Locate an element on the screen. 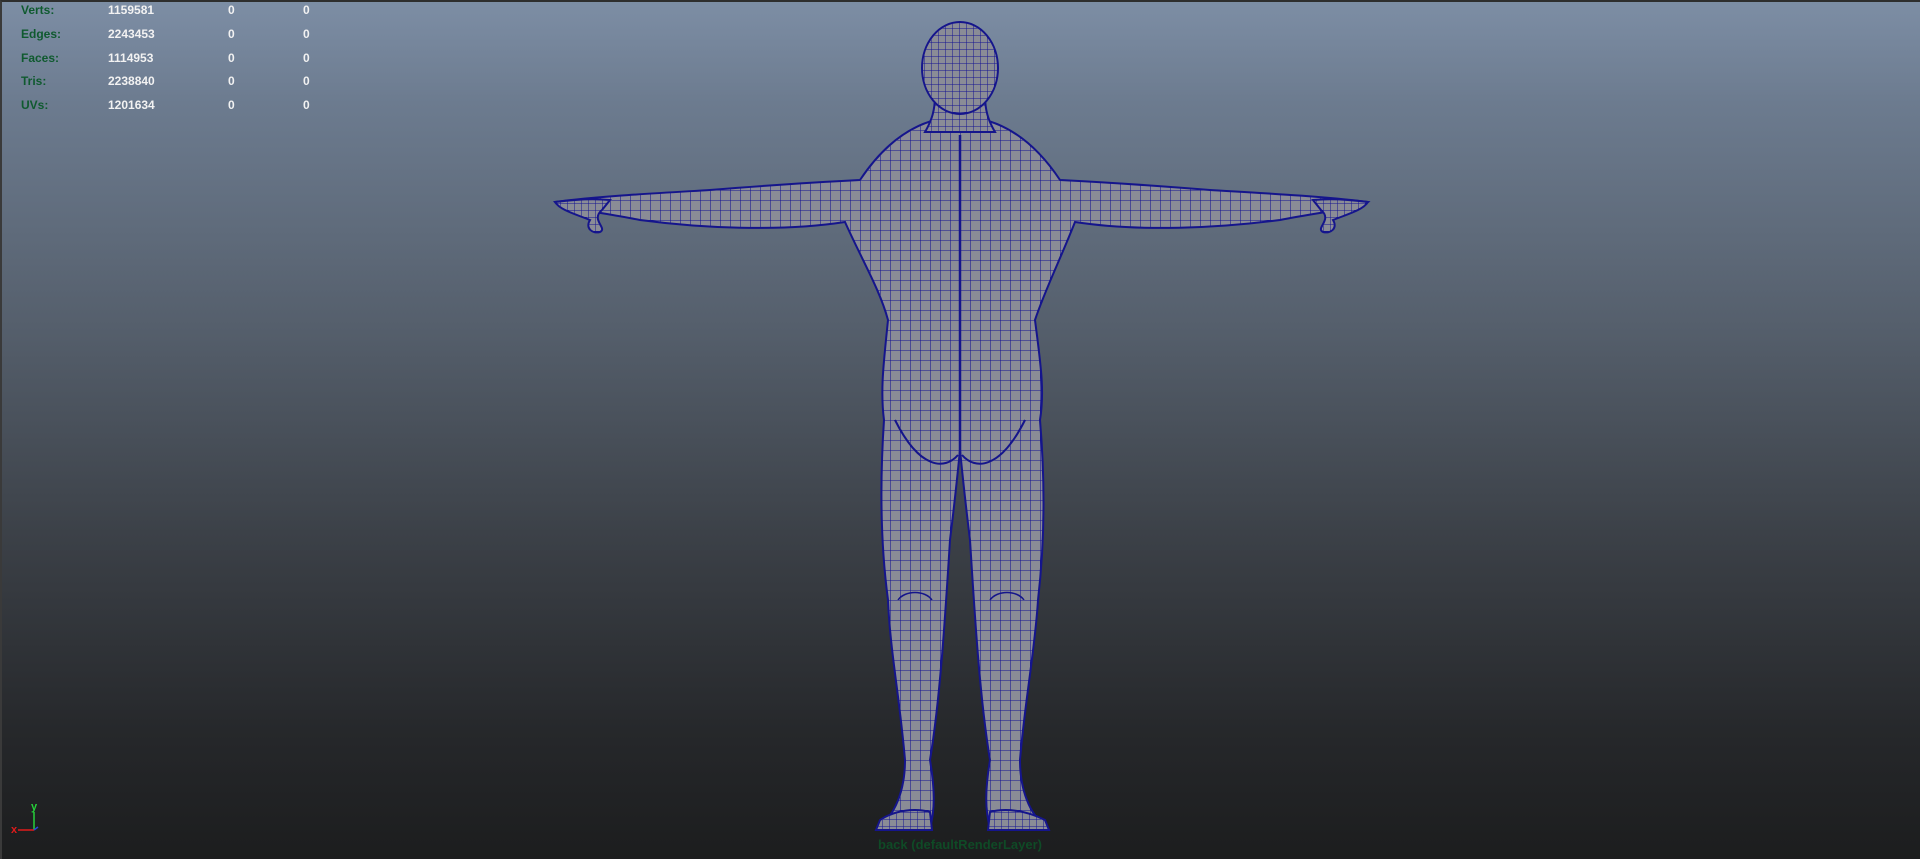  axis-y-label: y is located at coordinates (34, 807).